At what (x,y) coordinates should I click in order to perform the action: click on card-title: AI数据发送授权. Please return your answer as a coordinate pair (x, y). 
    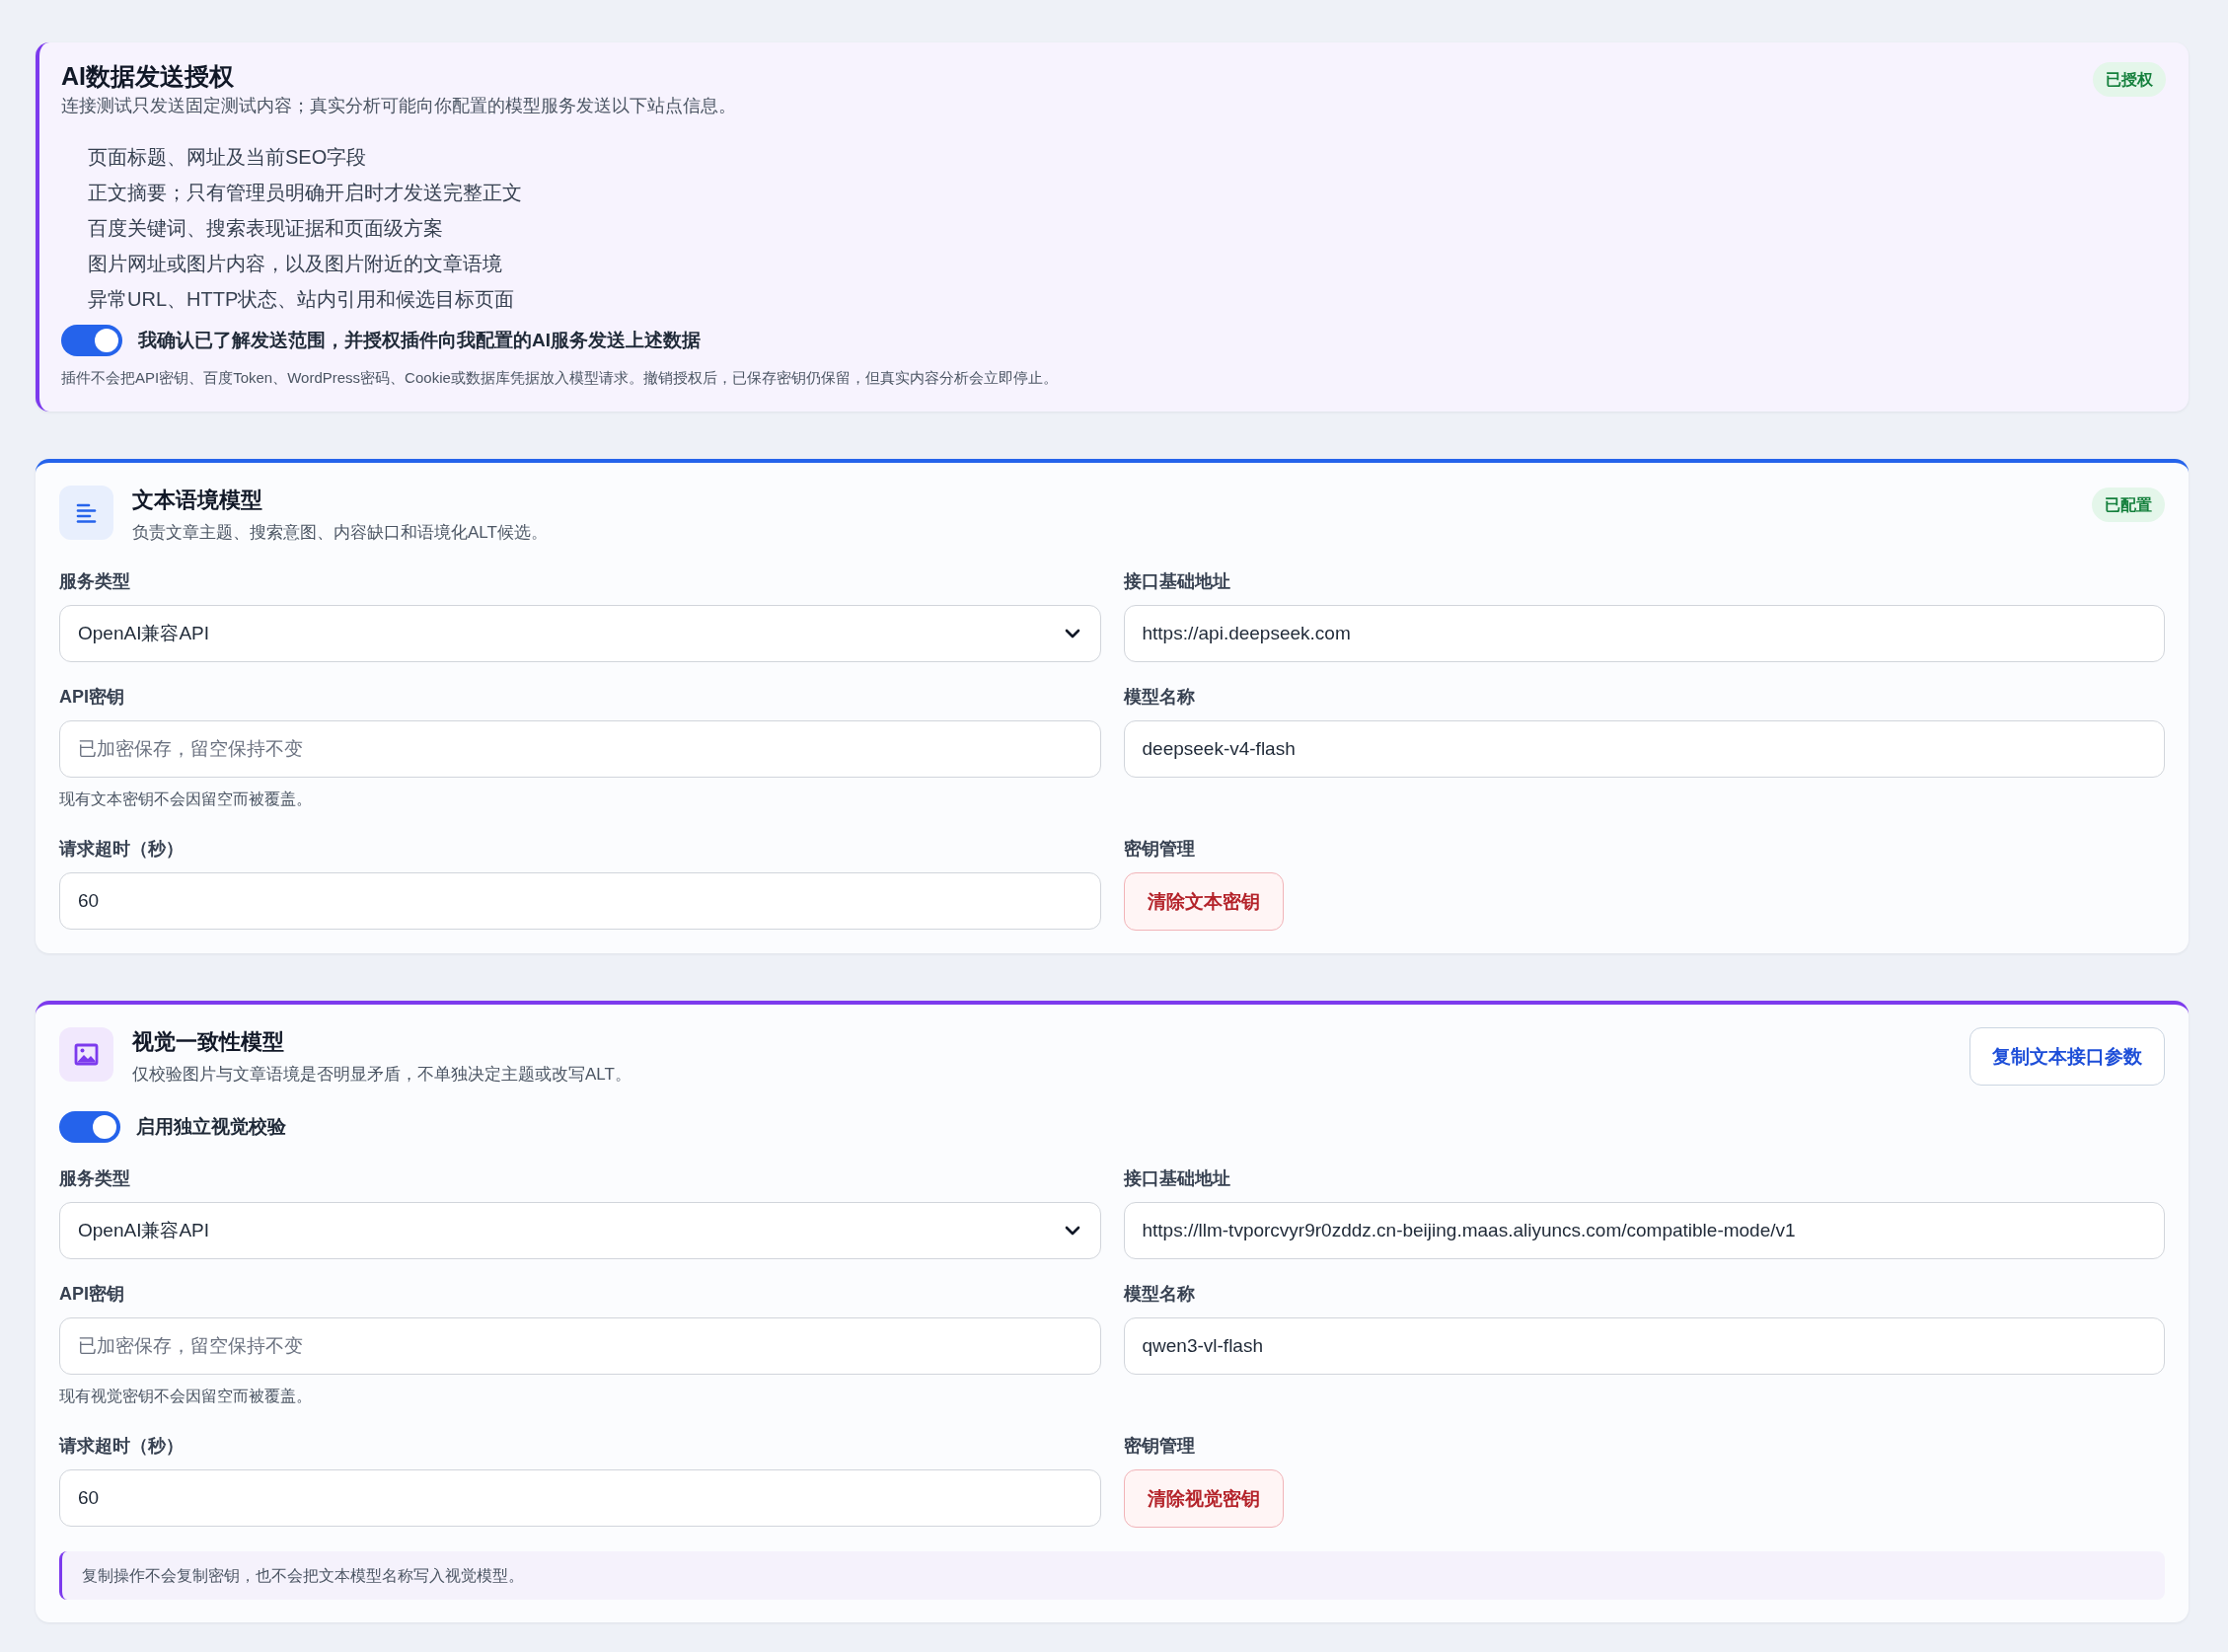
    Looking at the image, I should click on (148, 76).